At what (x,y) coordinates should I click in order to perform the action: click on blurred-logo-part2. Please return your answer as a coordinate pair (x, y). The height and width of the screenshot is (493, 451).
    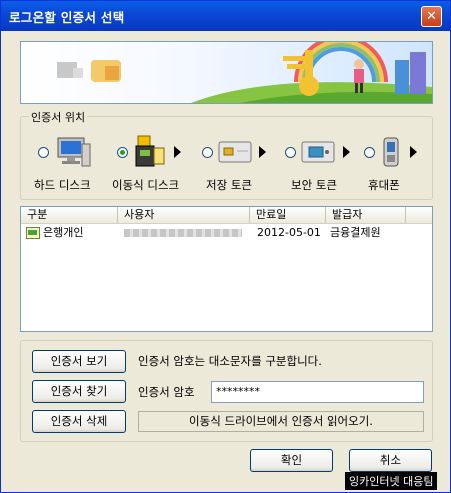
    Looking at the image, I should click on (78, 73).